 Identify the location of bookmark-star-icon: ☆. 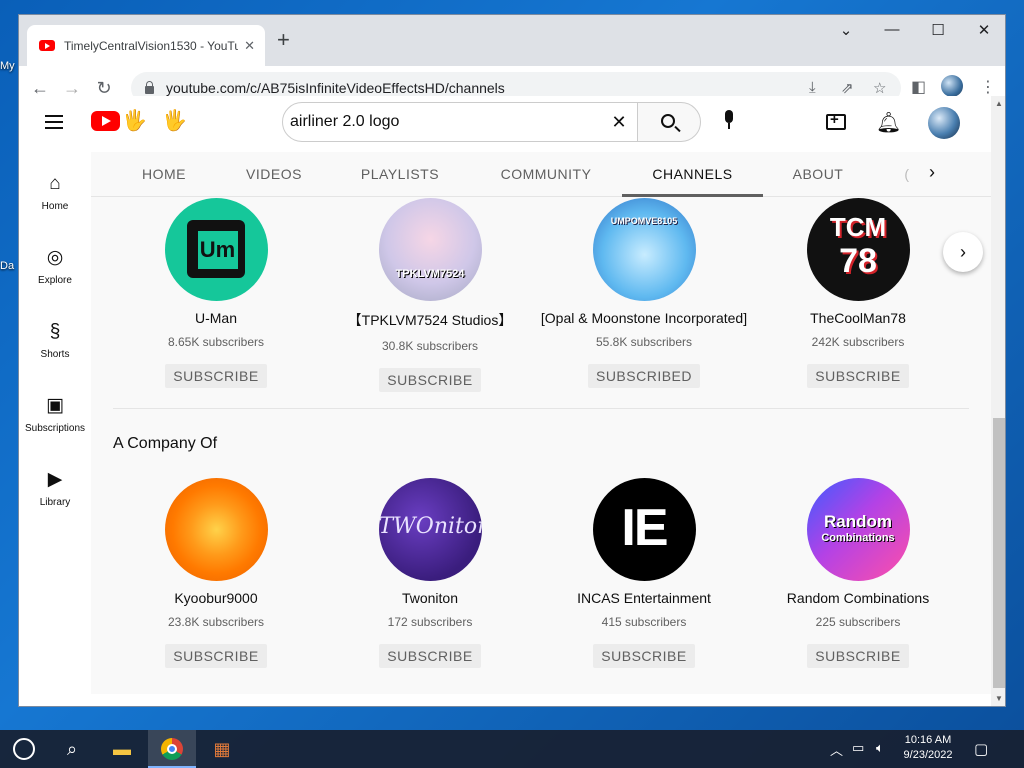
(879, 88).